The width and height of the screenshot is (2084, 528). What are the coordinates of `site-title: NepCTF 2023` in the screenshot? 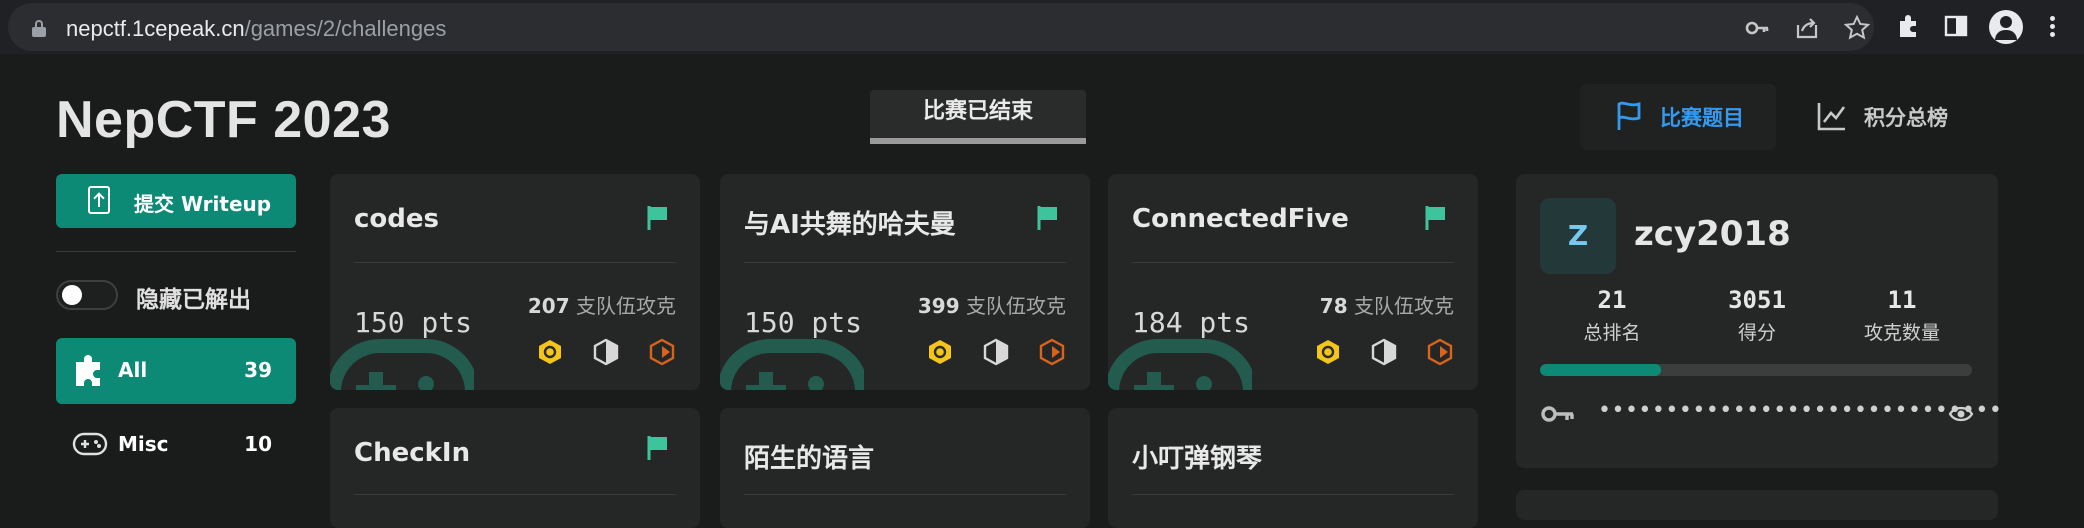 It's located at (223, 120).